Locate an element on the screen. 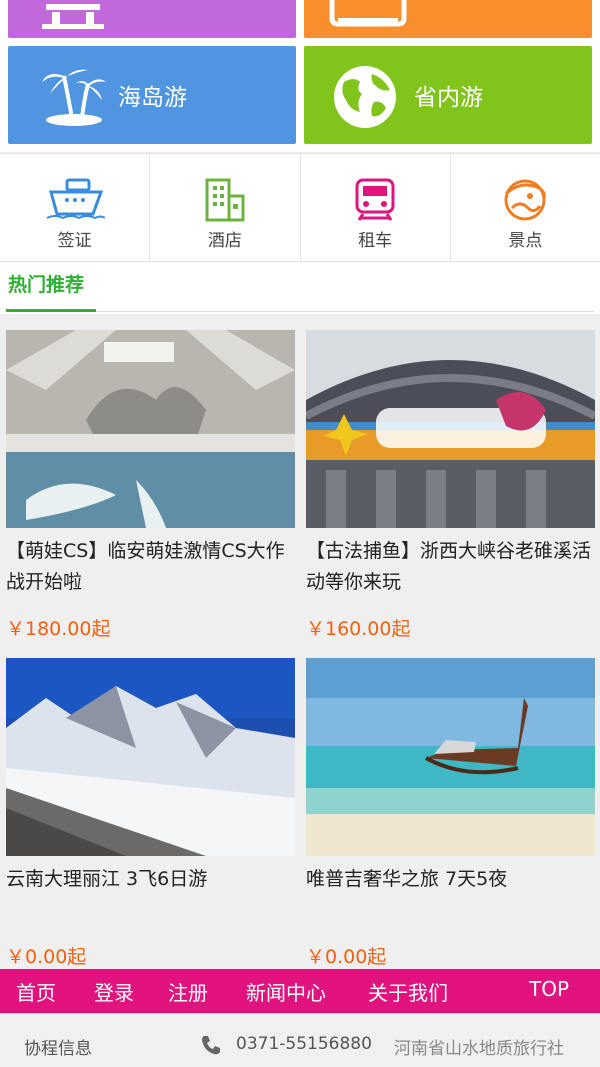  footer-phone: 0371-55156880 is located at coordinates (304, 1044).